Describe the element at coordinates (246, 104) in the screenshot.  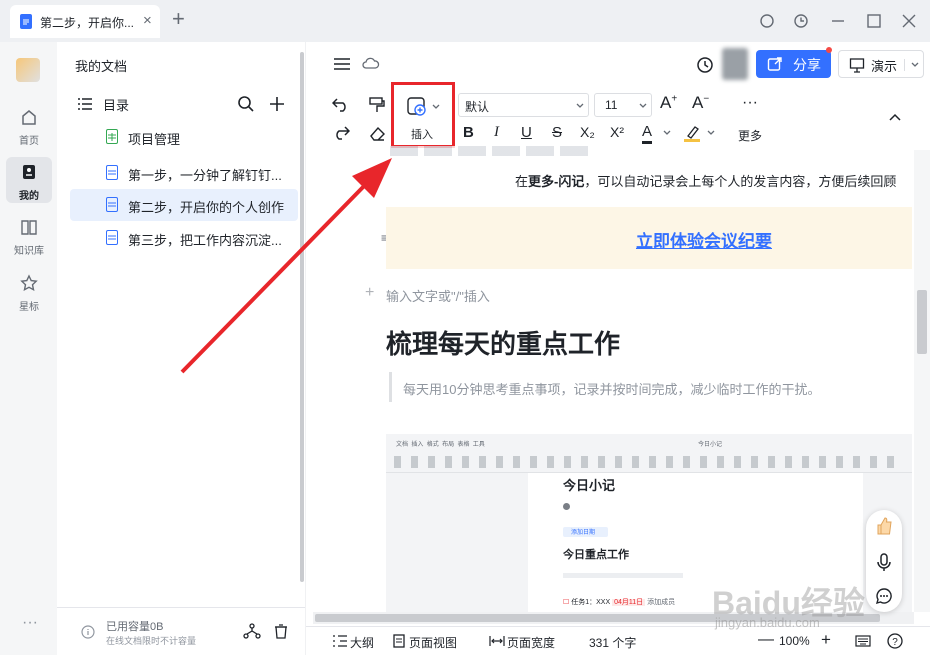
I see `search-icon` at that location.